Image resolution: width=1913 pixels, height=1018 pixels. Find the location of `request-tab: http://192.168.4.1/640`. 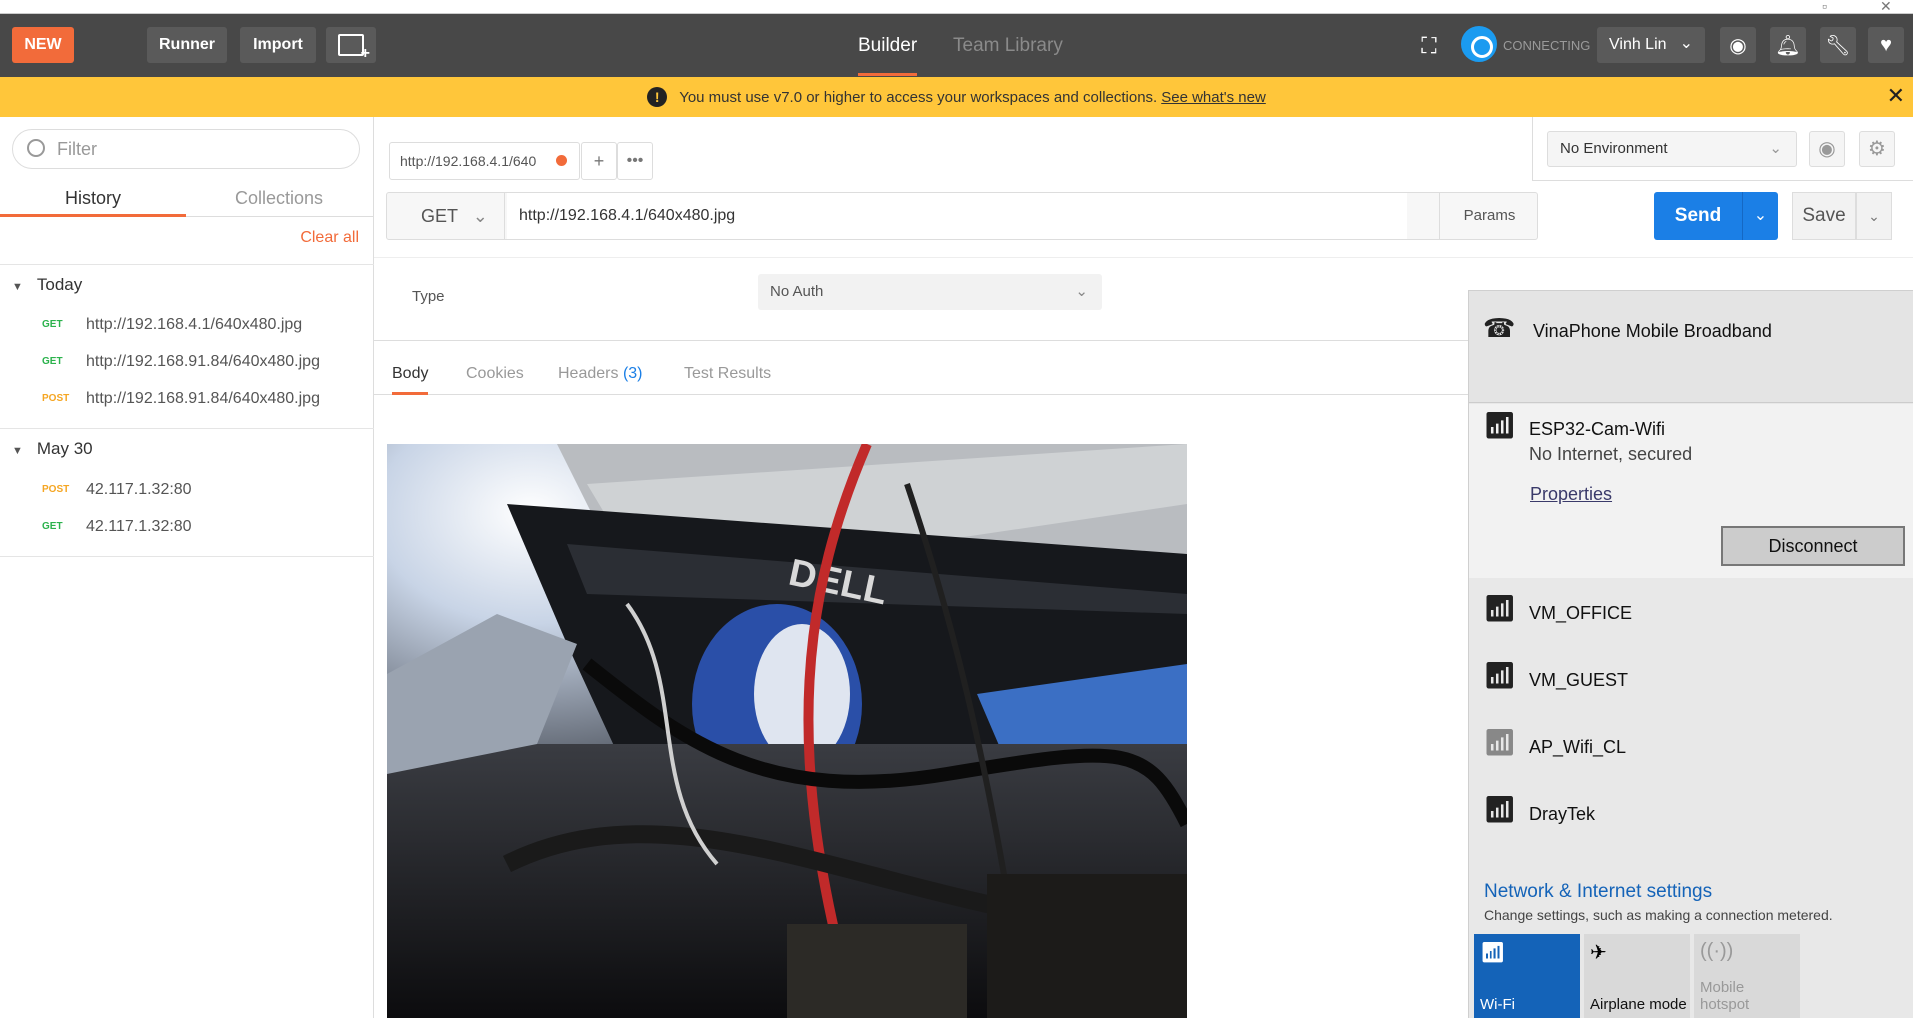

request-tab: http://192.168.4.1/640 is located at coordinates (484, 161).